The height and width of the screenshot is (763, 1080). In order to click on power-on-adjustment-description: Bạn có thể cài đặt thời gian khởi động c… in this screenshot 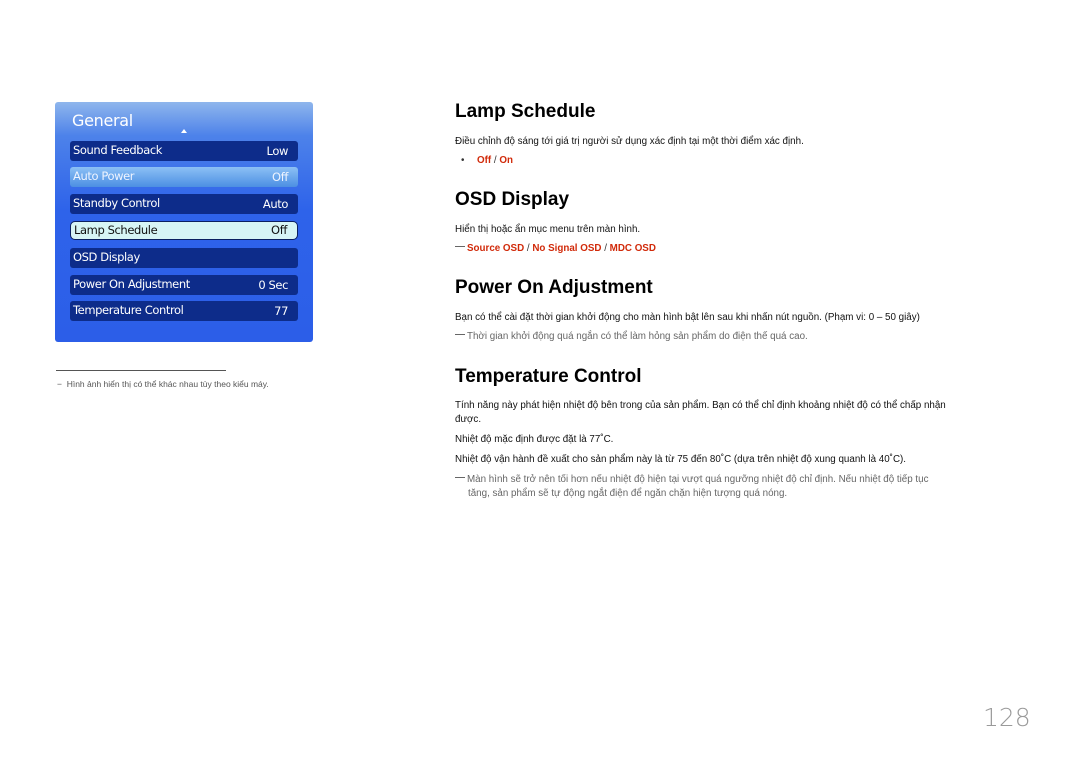, I will do `click(687, 317)`.